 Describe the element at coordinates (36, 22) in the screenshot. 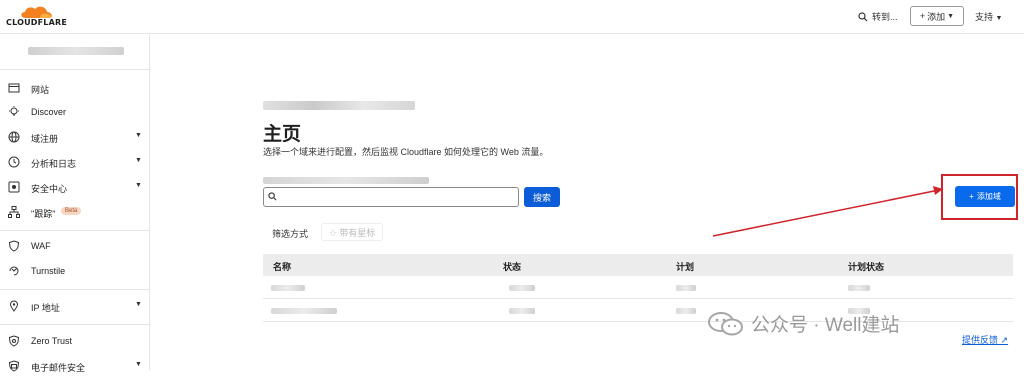

I see `brand-name: CLOUDFLARE` at that location.